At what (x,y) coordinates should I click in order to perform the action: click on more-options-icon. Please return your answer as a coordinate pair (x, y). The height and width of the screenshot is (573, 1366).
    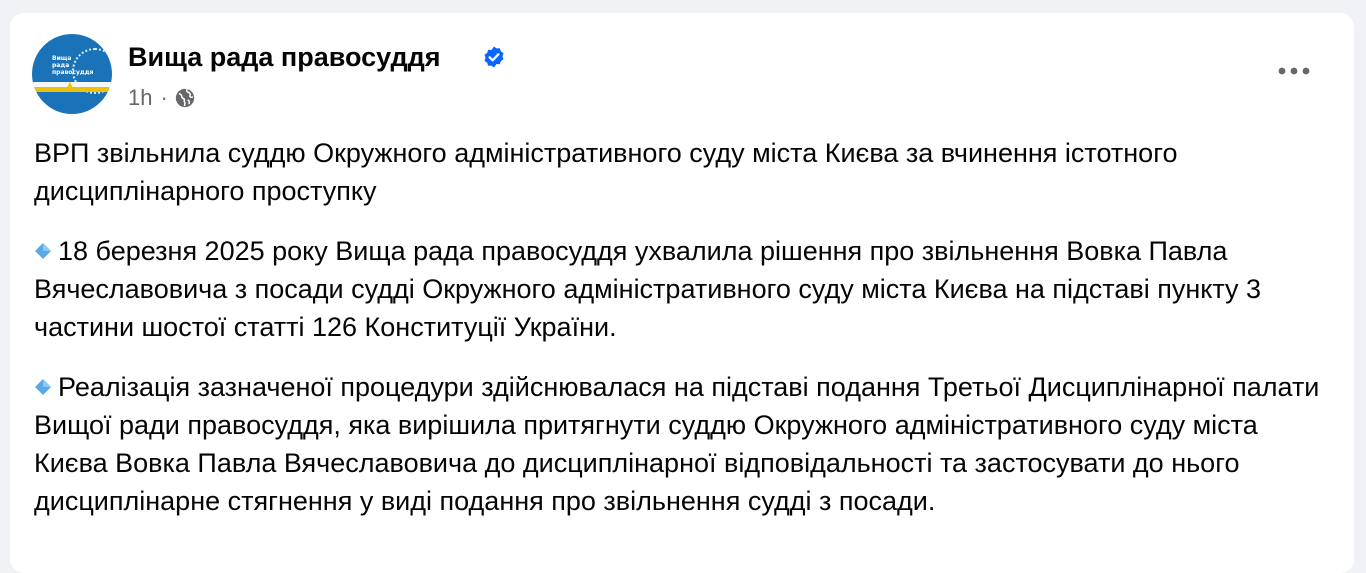
    Looking at the image, I should click on (1294, 71).